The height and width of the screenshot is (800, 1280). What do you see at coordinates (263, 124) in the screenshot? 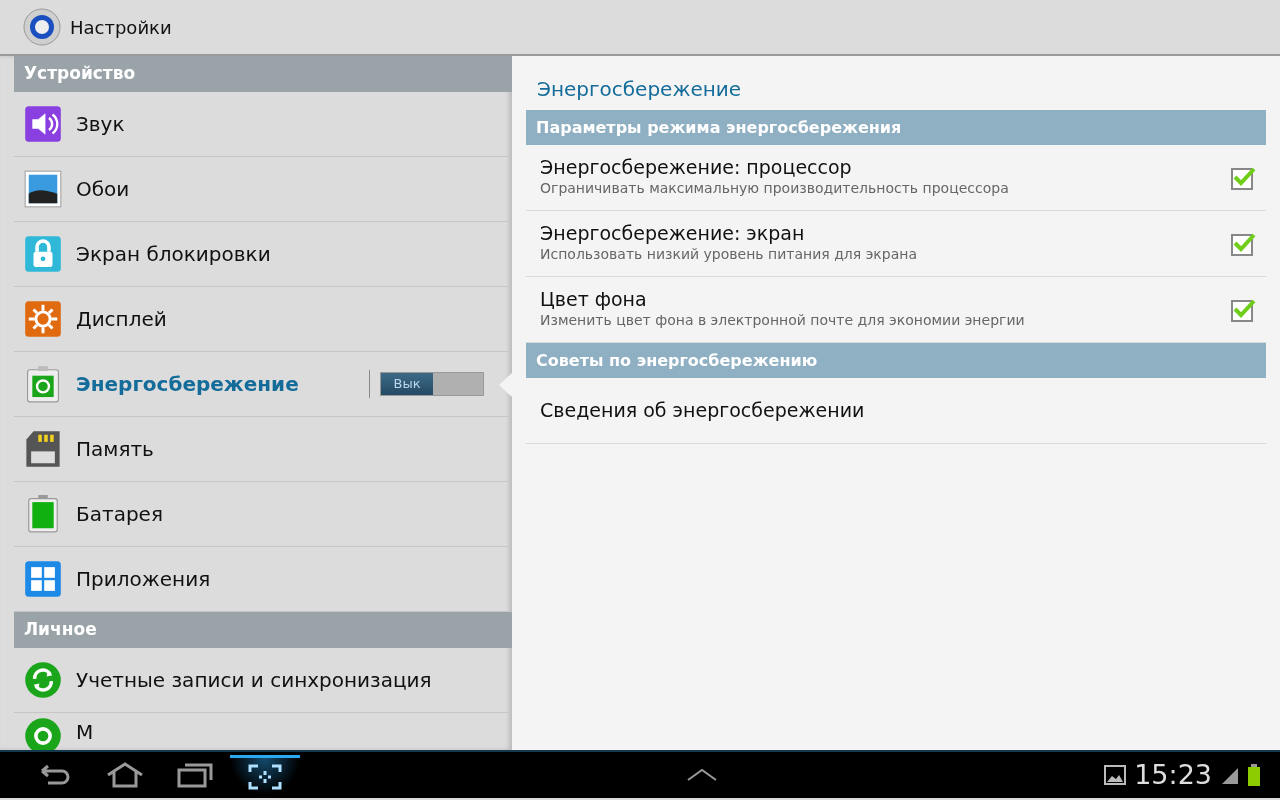
I see `sidebar-item: Звук` at bounding box center [263, 124].